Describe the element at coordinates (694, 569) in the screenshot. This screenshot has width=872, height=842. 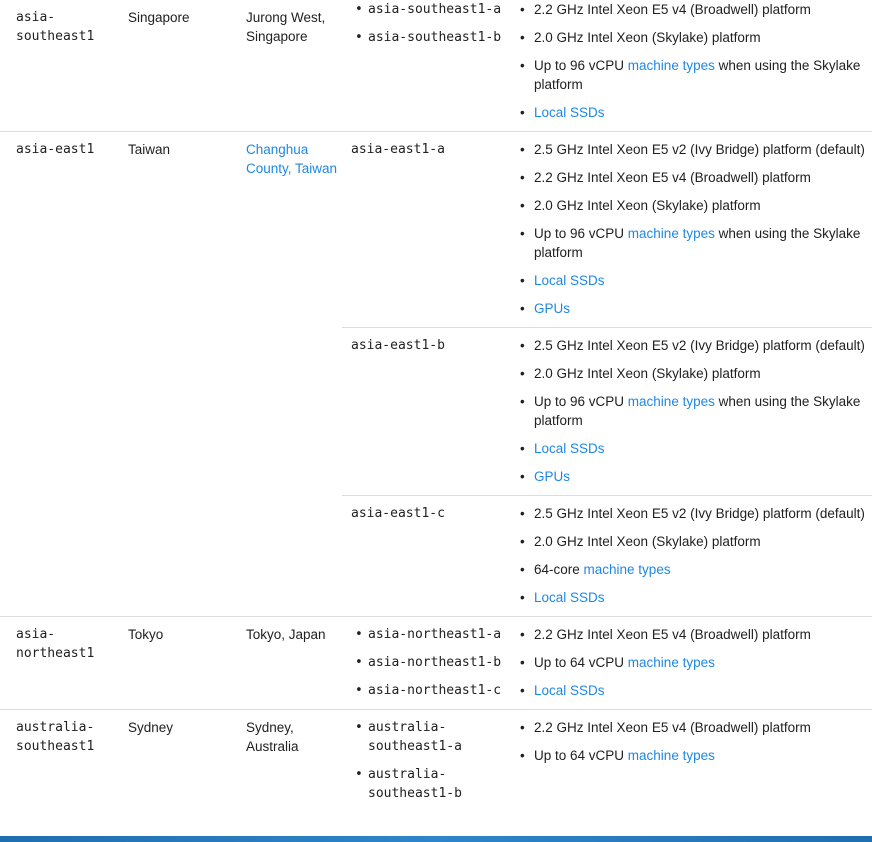
I see `feature-item: 64-core machine types` at that location.